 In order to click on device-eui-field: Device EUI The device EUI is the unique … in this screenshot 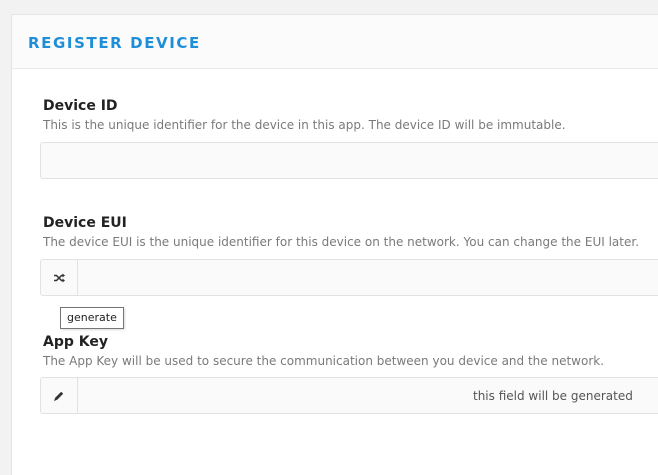, I will do `click(341, 232)`.